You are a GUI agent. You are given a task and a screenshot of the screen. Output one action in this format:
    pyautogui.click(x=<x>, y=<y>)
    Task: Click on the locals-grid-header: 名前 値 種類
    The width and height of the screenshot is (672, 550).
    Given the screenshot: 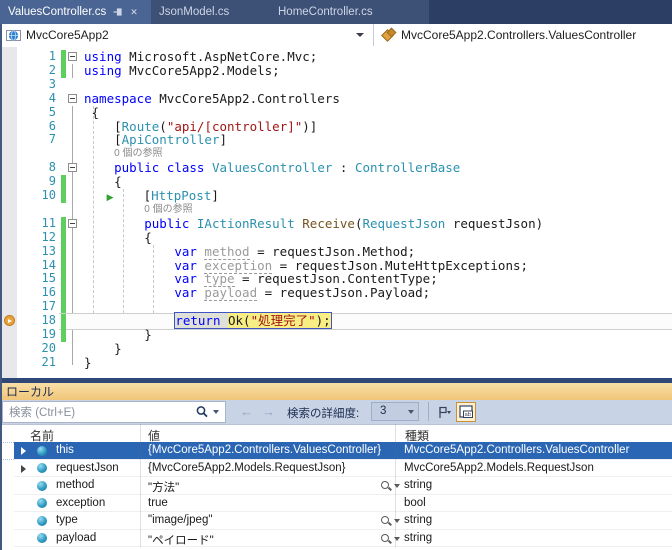 What is the action you would take?
    pyautogui.click(x=336, y=434)
    